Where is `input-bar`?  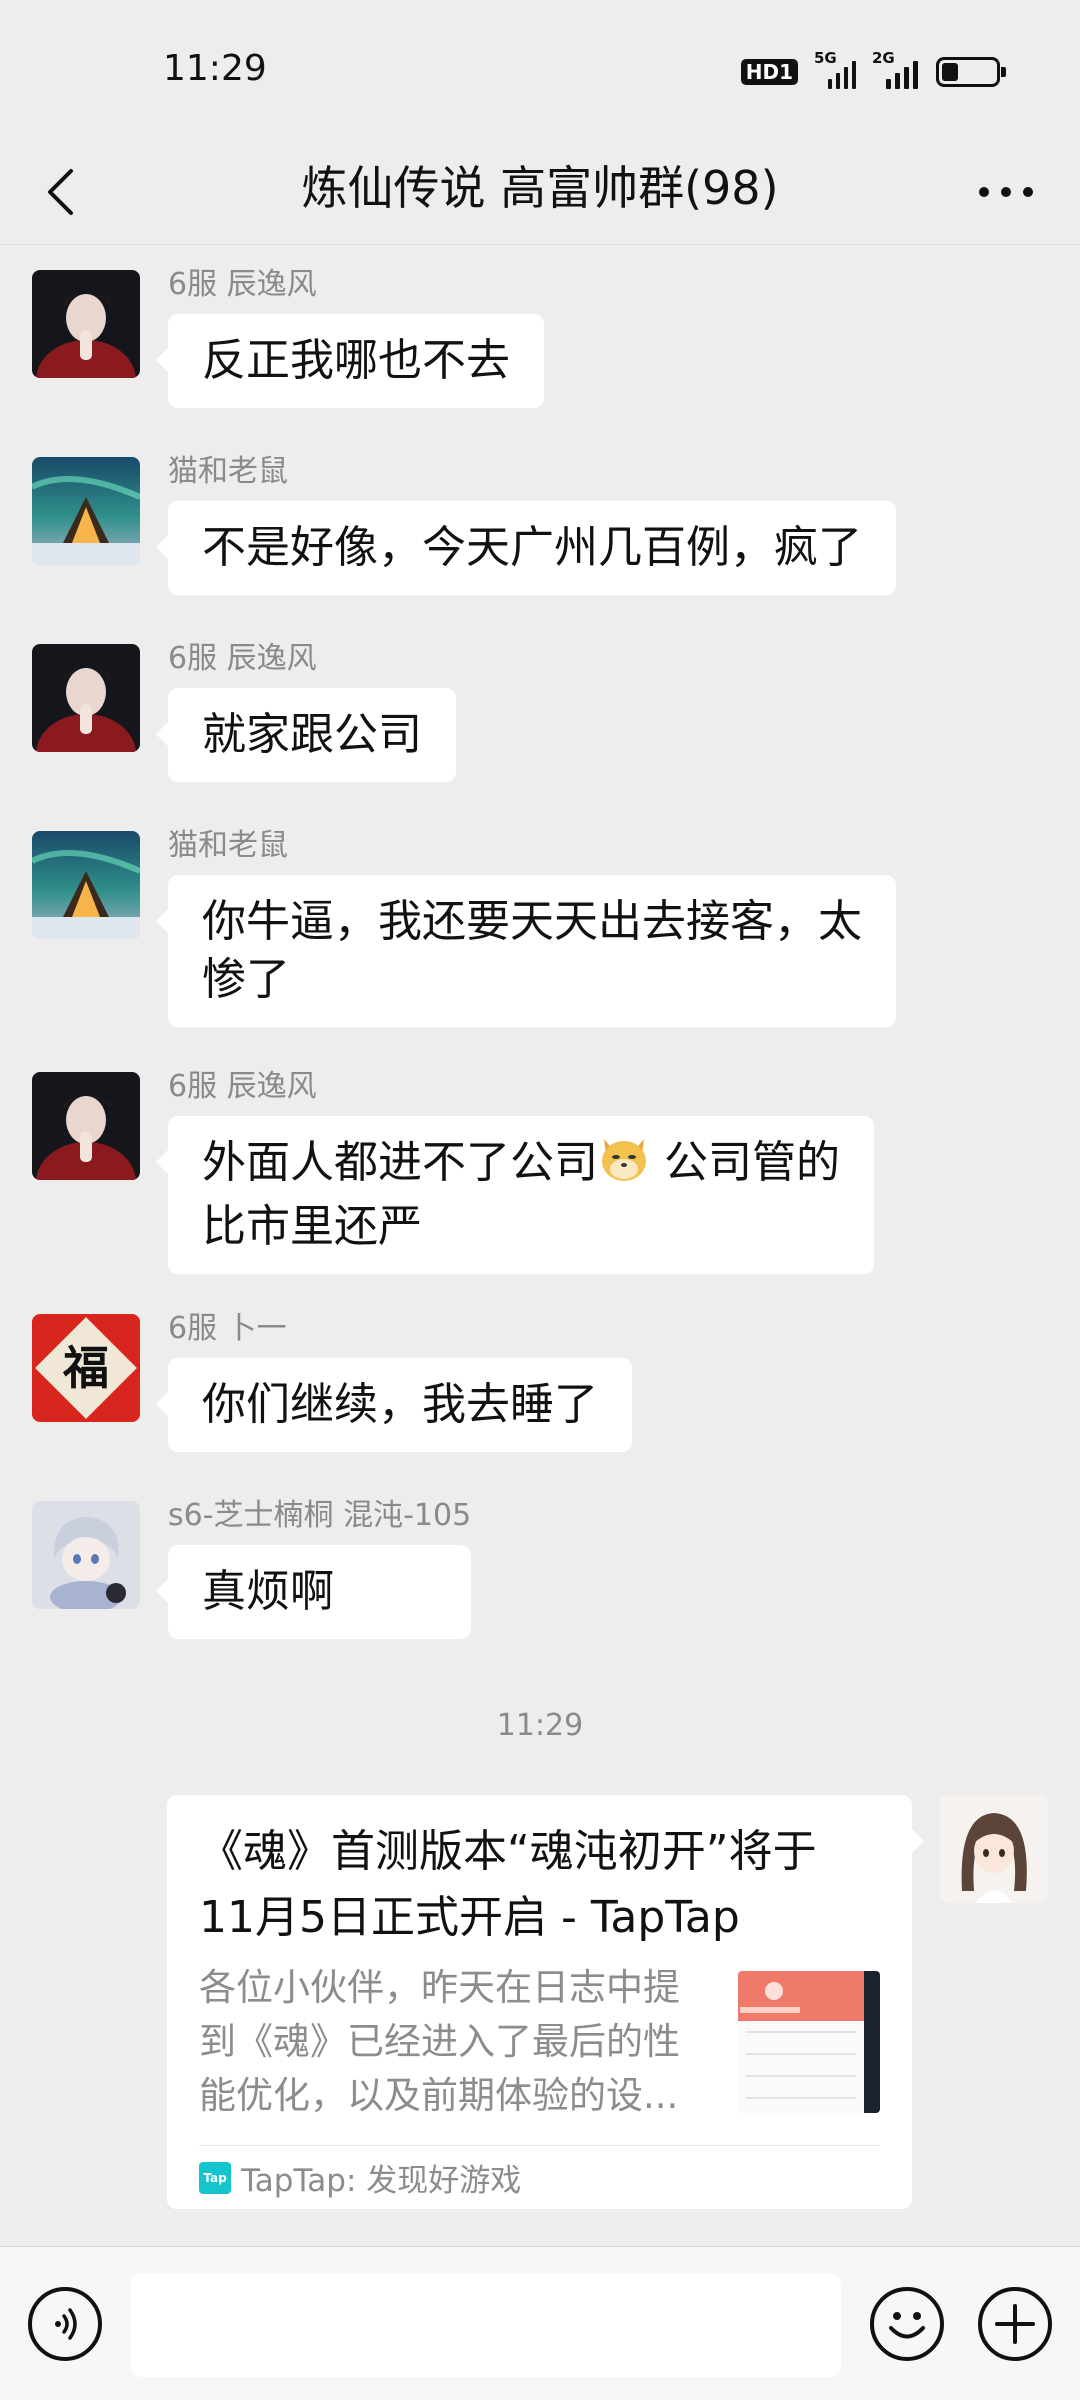
input-bar is located at coordinates (540, 2323).